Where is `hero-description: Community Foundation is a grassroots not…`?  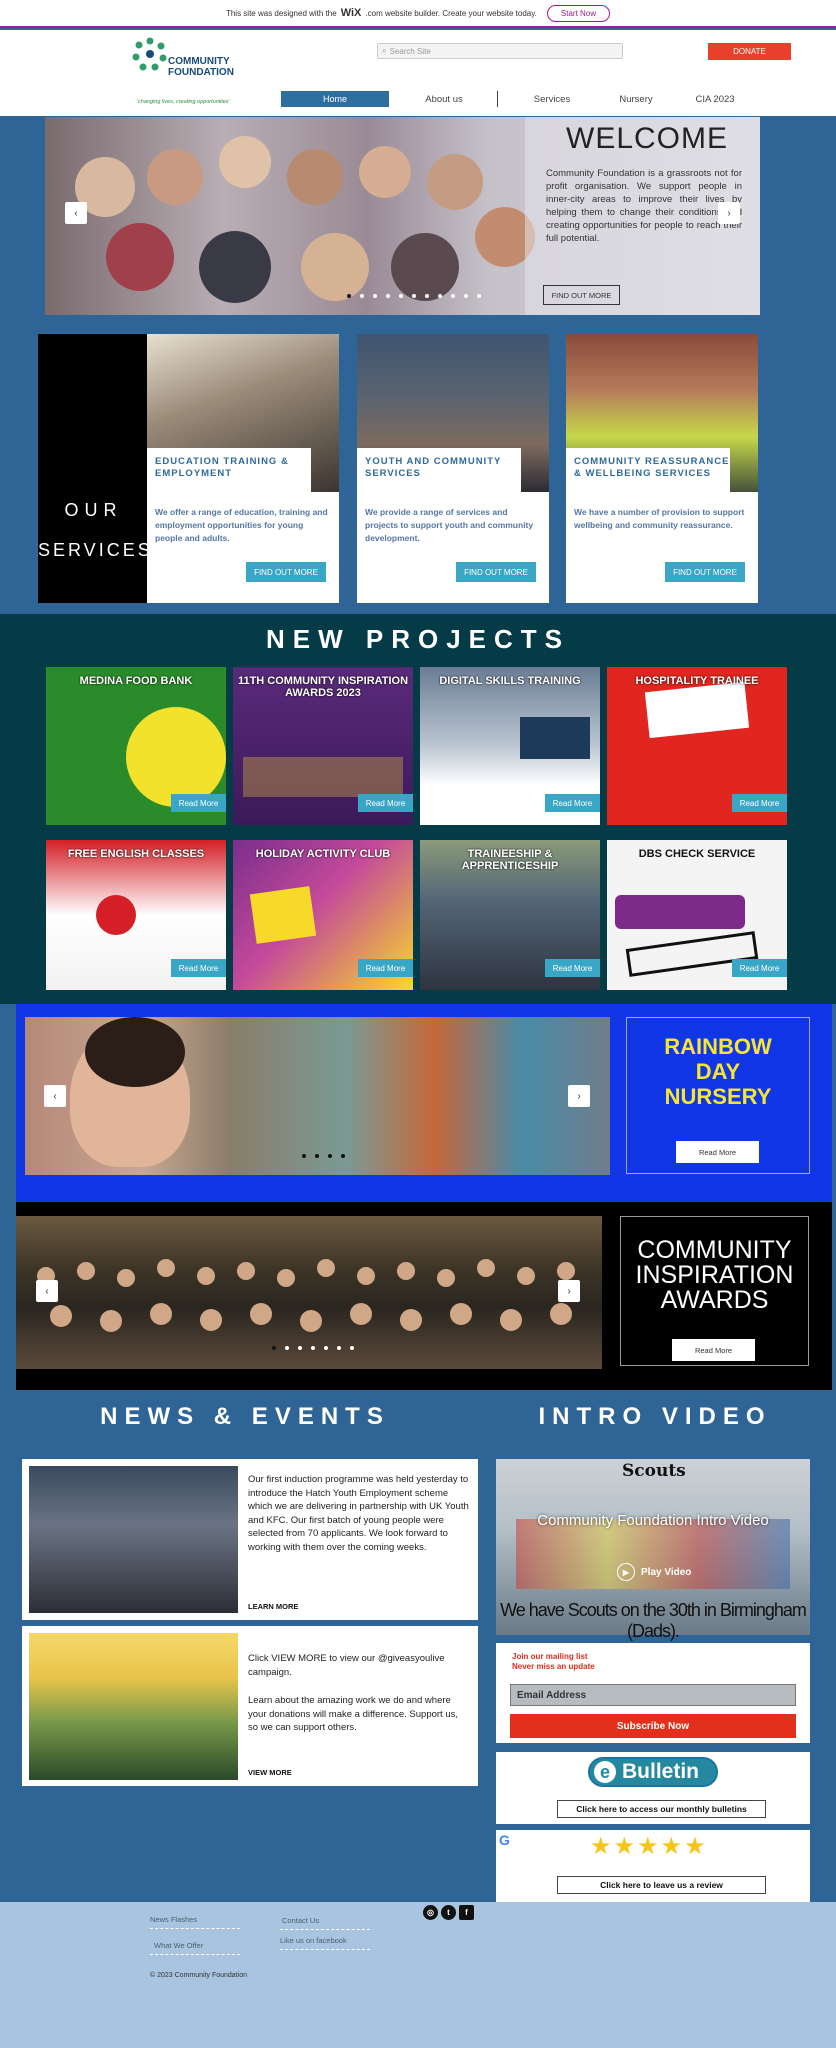
hero-description: Community Foundation is a grassroots not… is located at coordinates (644, 206).